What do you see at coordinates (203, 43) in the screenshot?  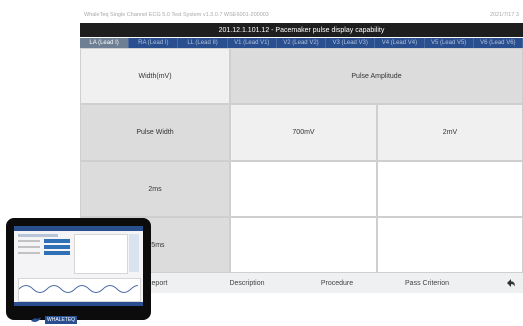 I see `tab-ll: LL (Lead II)` at bounding box center [203, 43].